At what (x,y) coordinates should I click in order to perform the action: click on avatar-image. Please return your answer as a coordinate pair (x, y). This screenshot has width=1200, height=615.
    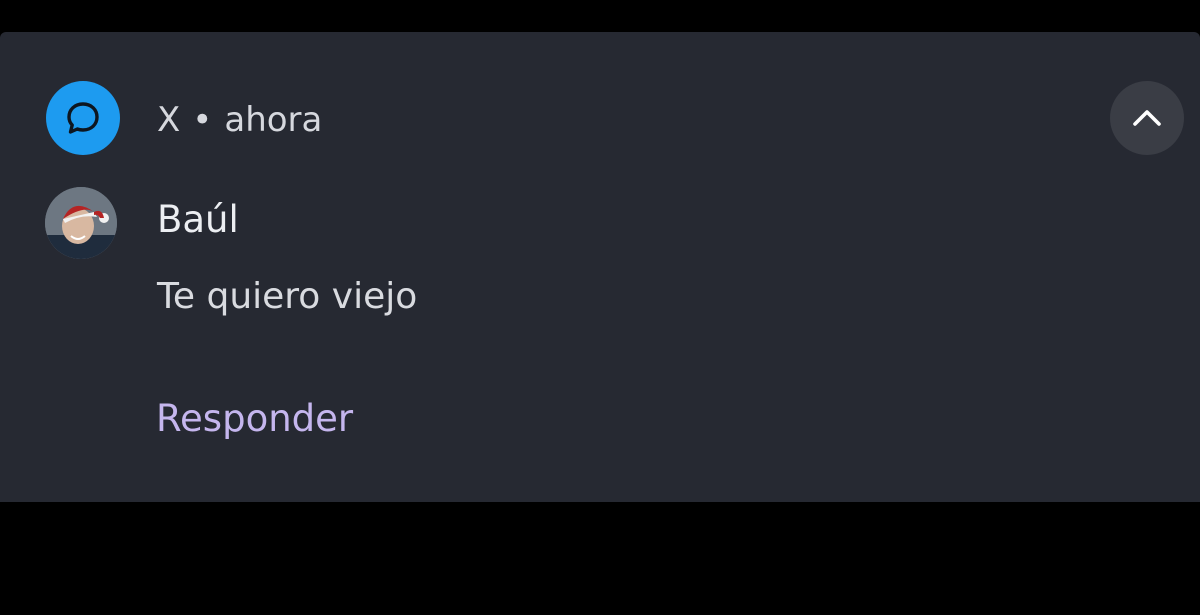
    Looking at the image, I should click on (81, 223).